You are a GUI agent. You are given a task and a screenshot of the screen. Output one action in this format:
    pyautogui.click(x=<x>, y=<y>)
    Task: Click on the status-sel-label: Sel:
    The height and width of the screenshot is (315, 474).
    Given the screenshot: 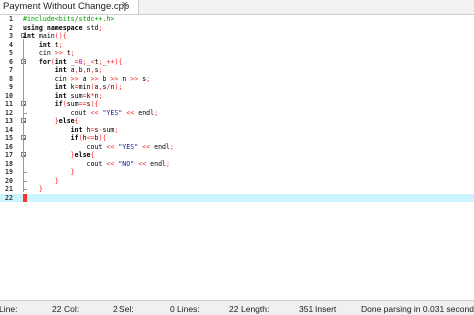 What is the action you would take?
    pyautogui.click(x=126, y=309)
    